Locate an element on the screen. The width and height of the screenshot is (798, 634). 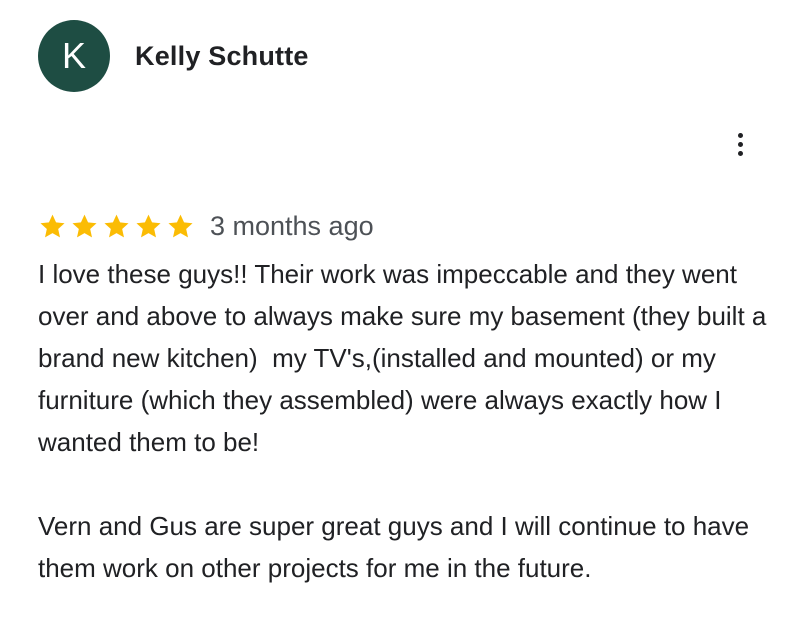
review-date: 3 months ago is located at coordinates (292, 226).